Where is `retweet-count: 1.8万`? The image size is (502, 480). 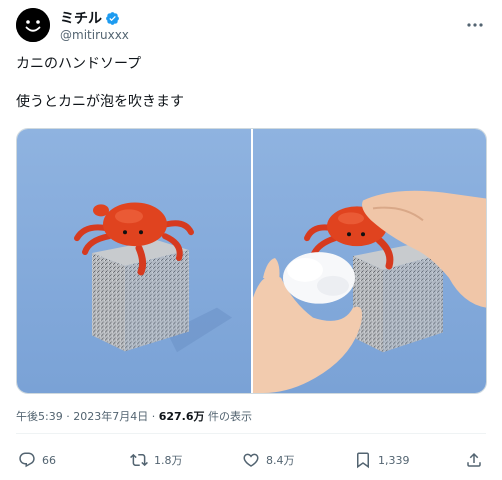 retweet-count: 1.8万 is located at coordinates (168, 460).